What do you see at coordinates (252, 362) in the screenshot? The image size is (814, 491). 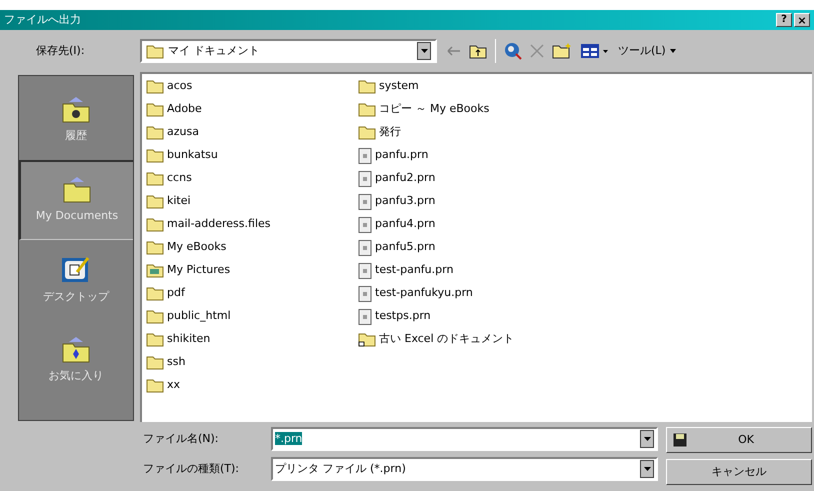 I see `file-item: ssh` at bounding box center [252, 362].